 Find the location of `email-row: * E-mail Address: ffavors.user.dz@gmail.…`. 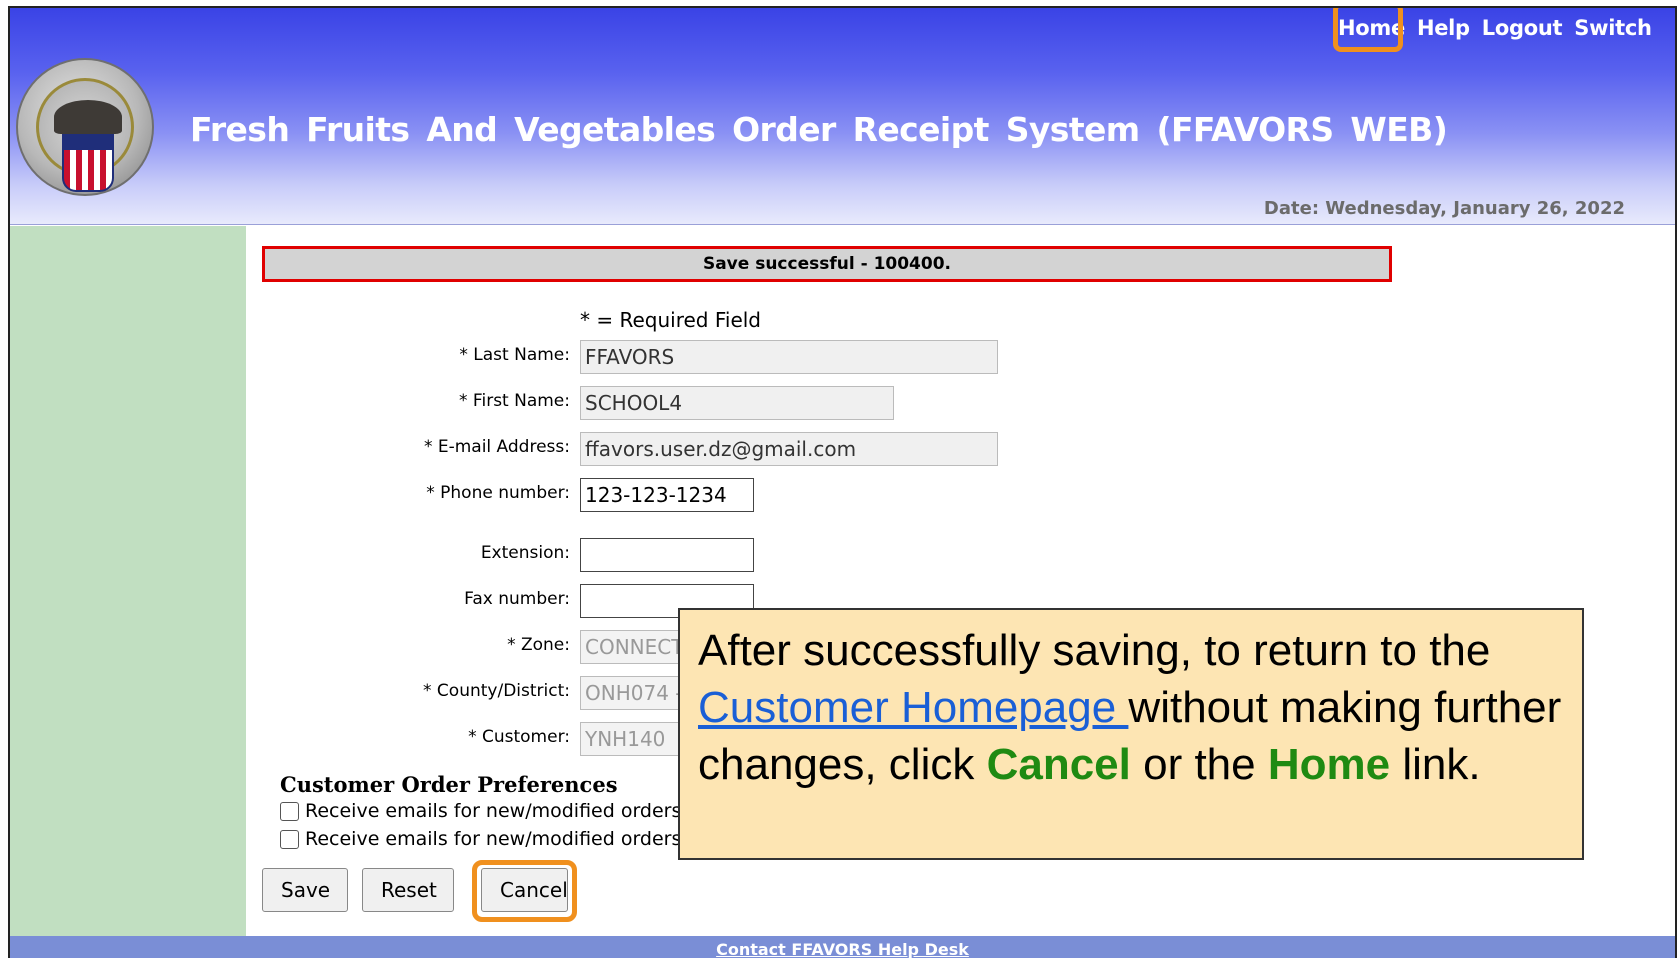

email-row: * E-mail Address: ffavors.user.dz@gmail.… is located at coordinates (510, 450).